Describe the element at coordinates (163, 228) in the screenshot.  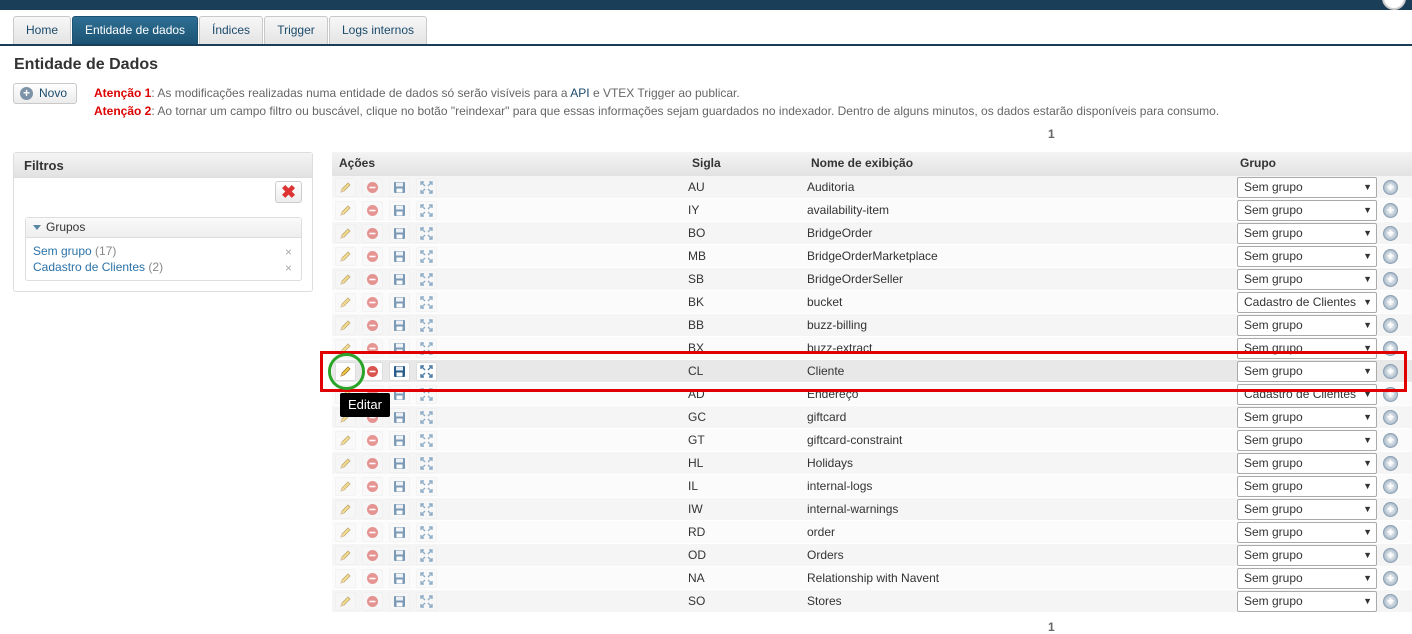
I see `groups-header: Grupos` at that location.